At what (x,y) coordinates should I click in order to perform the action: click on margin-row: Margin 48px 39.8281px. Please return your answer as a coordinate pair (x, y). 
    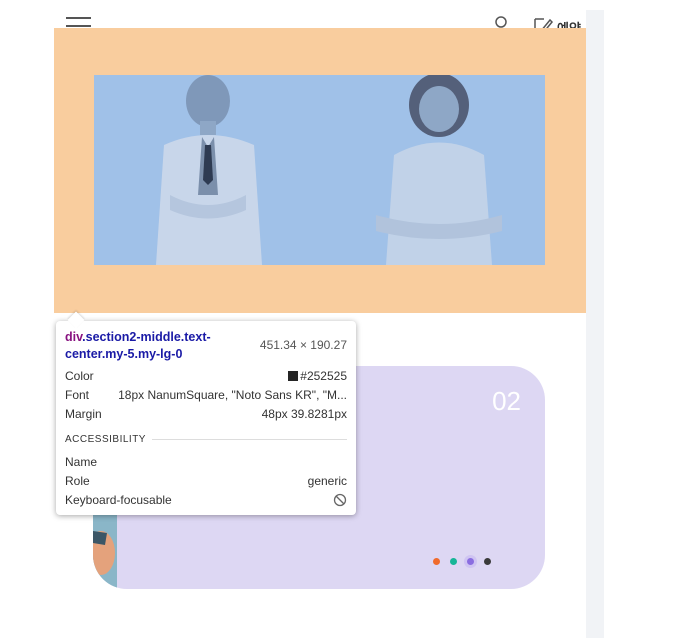
    Looking at the image, I should click on (206, 414).